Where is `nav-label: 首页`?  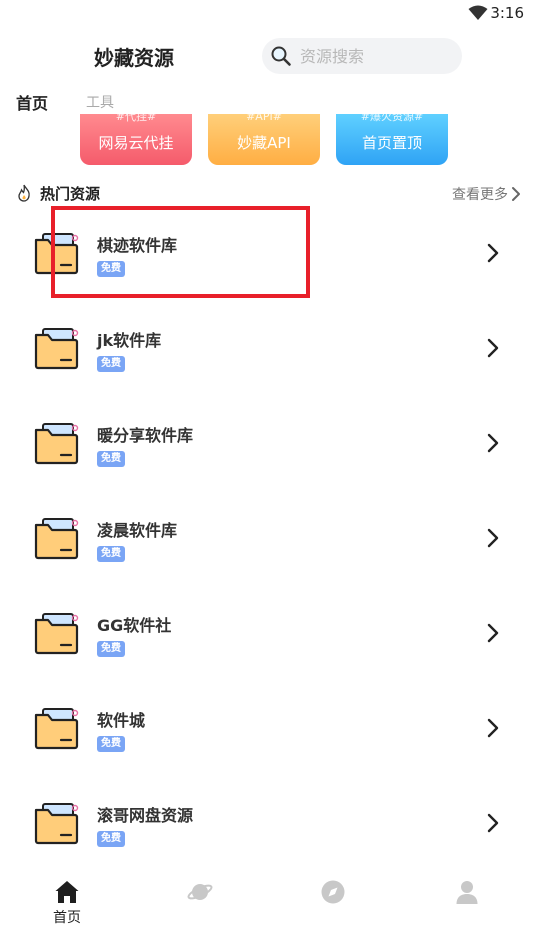
nav-label: 首页 is located at coordinates (67, 918).